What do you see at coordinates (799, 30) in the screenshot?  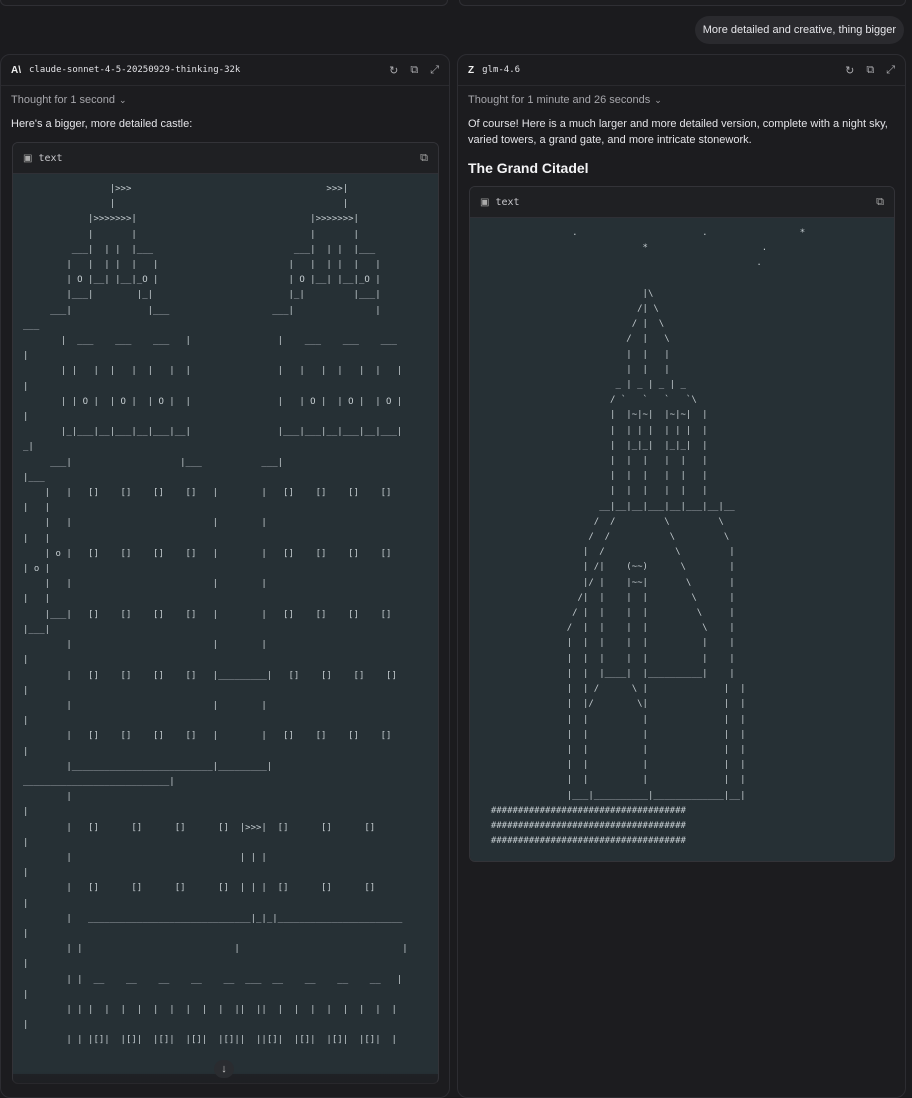 I see `user-message-bubble: More detailed and creative, thing bigger` at bounding box center [799, 30].